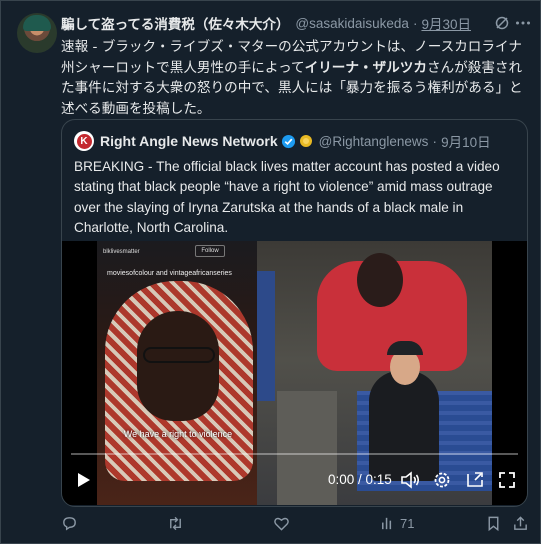 This screenshot has width=541, height=544. I want to click on embedded-account: blklivesmatter, so click(121, 252).